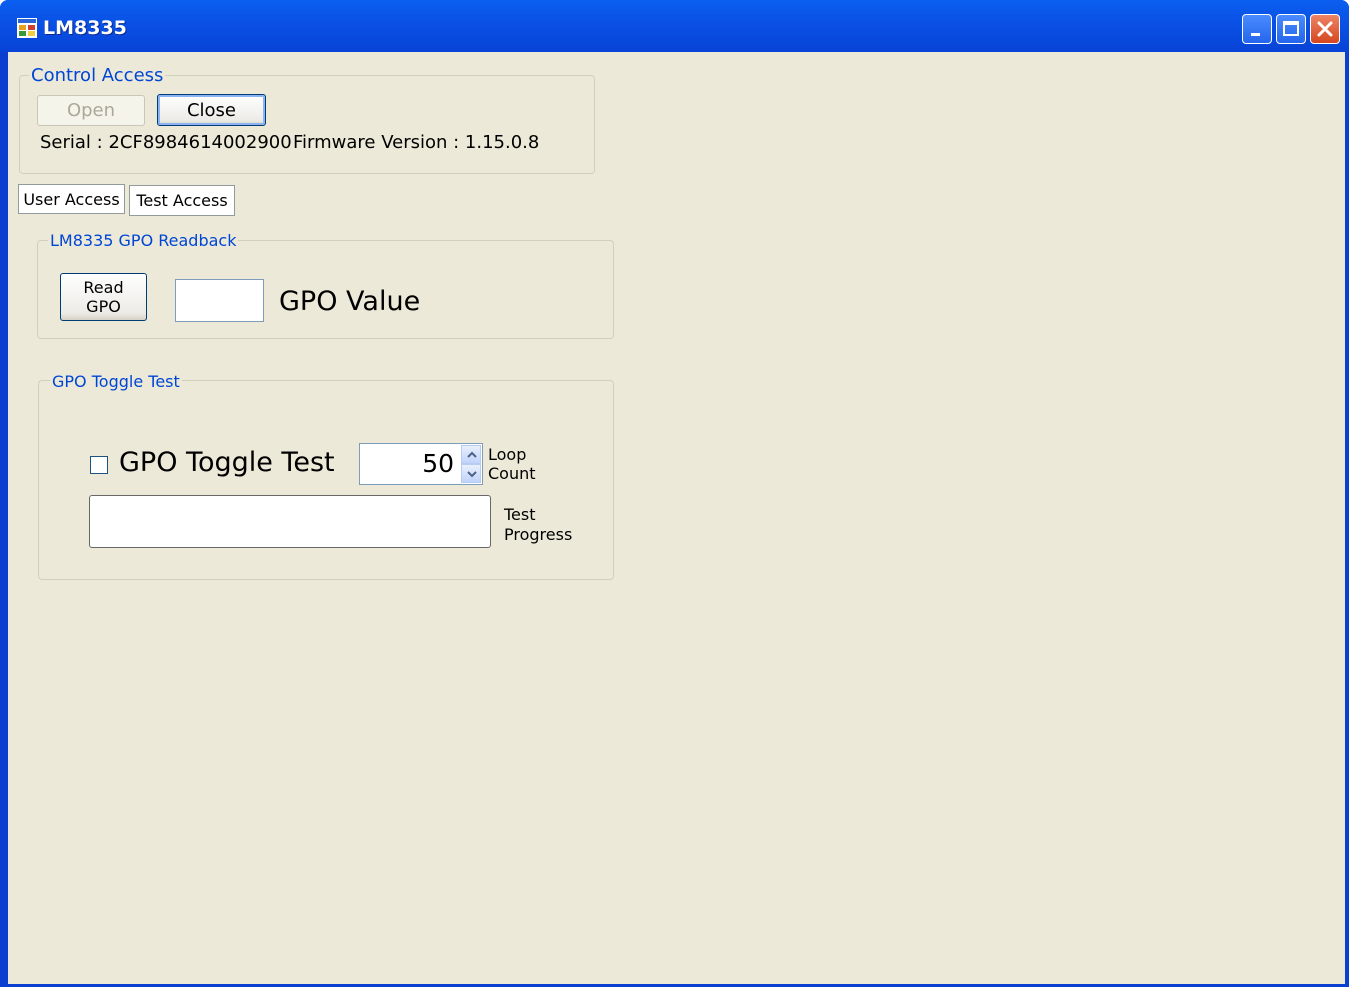 Image resolution: width=1349 pixels, height=987 pixels. I want to click on control-access-label: Control Access, so click(97, 75).